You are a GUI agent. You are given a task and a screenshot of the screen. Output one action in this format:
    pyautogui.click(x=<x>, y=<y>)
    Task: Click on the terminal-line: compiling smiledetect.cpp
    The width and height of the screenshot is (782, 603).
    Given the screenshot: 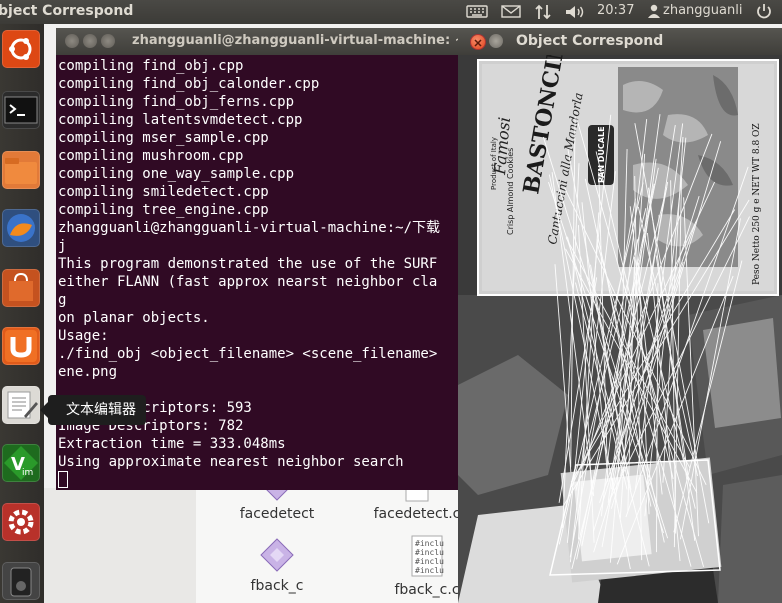 What is the action you would take?
    pyautogui.click(x=163, y=192)
    